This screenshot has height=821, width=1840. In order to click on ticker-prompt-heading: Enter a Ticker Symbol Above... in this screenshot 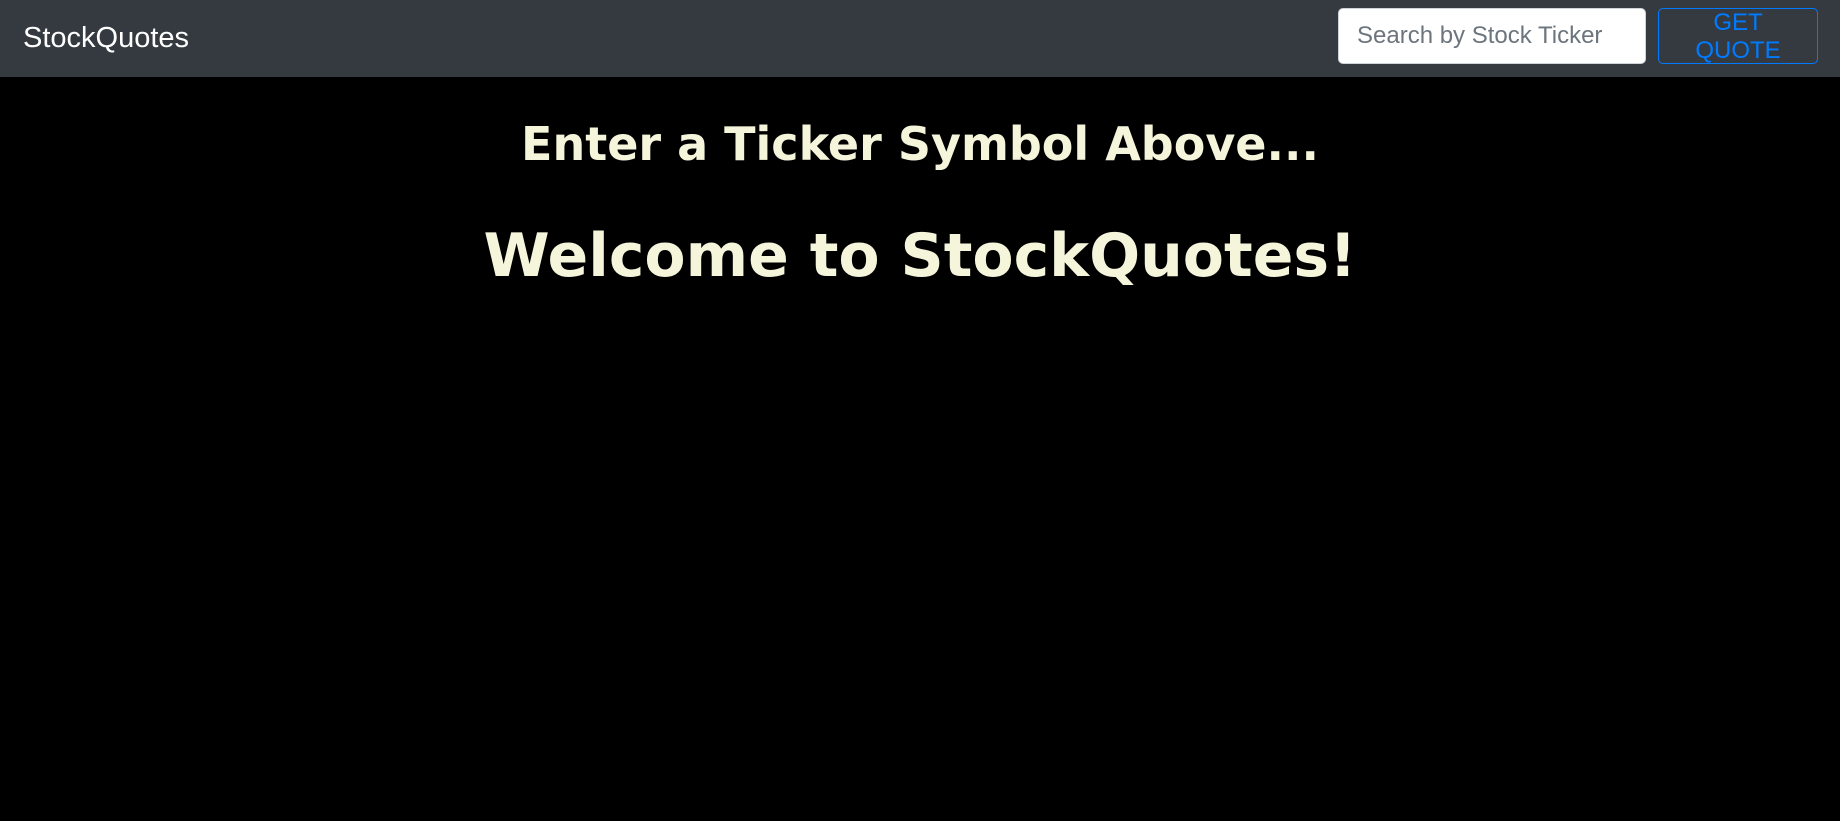, I will do `click(920, 144)`.